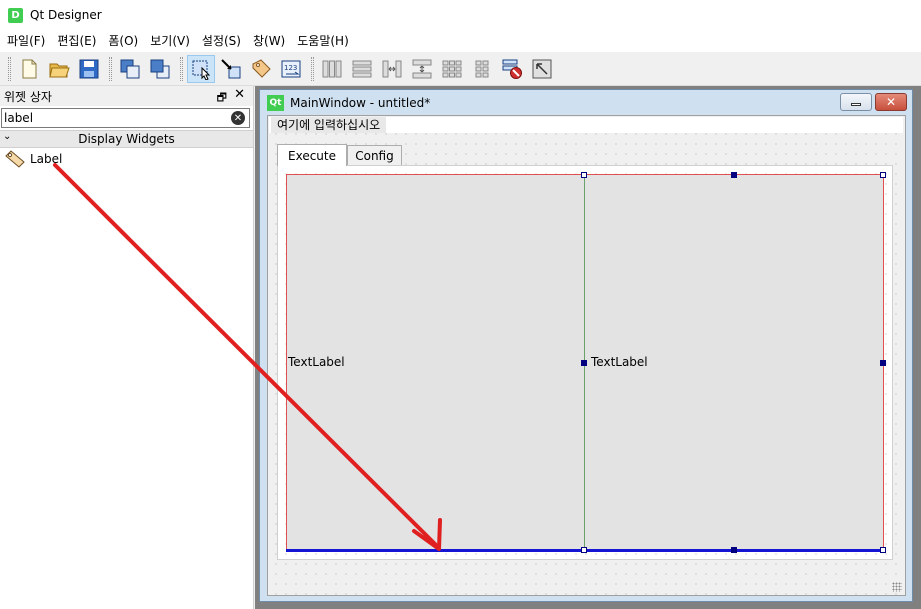 This screenshot has width=921, height=609. What do you see at coordinates (112, 118) in the screenshot?
I see `widget-filter-input` at bounding box center [112, 118].